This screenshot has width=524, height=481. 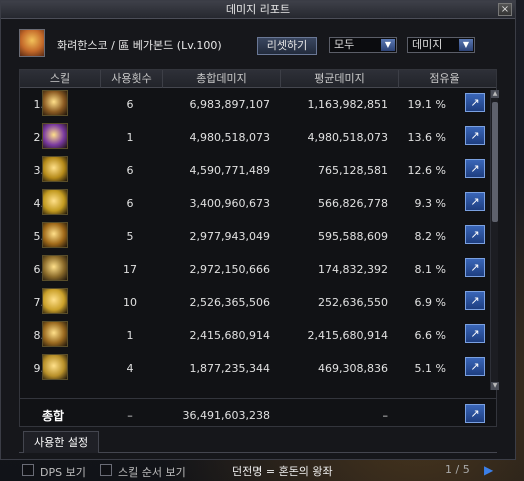 I want to click on column-header-total: 총합데미지, so click(x=221, y=79).